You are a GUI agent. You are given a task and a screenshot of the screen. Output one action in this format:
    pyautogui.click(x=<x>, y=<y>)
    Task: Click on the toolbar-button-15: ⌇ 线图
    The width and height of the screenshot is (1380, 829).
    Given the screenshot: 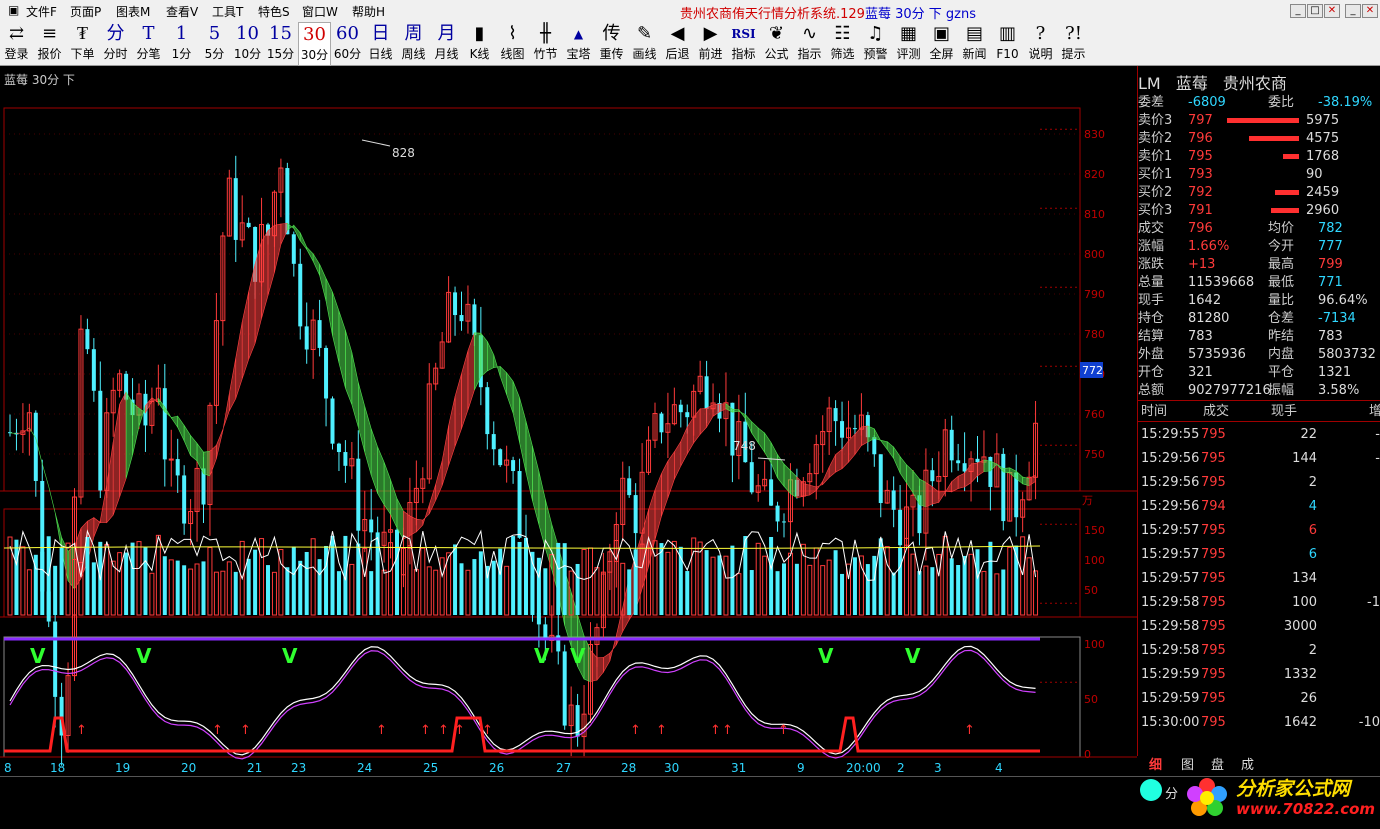 What is the action you would take?
    pyautogui.click(x=512, y=44)
    